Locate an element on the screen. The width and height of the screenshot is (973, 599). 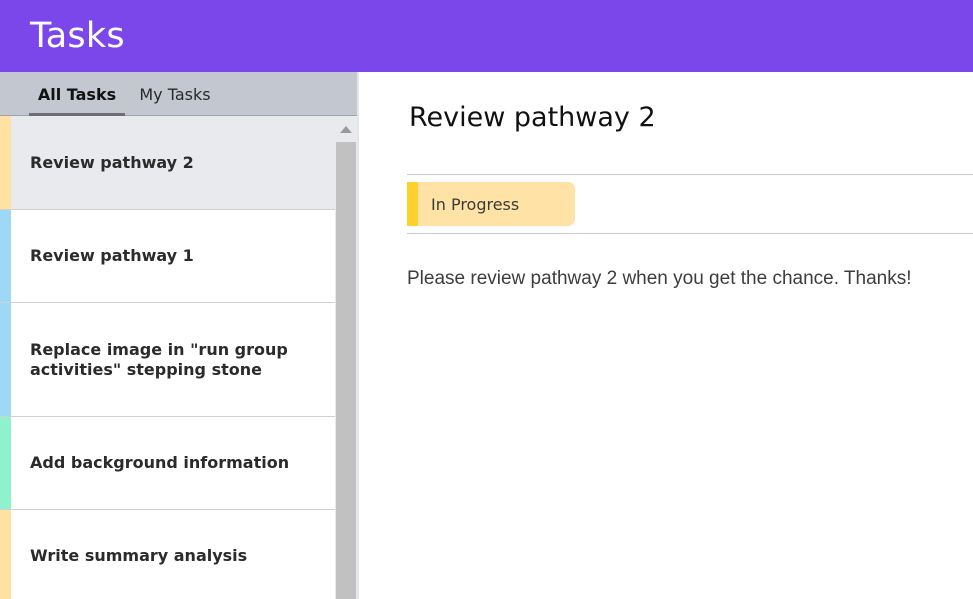
scroll-up-button is located at coordinates (346, 129).